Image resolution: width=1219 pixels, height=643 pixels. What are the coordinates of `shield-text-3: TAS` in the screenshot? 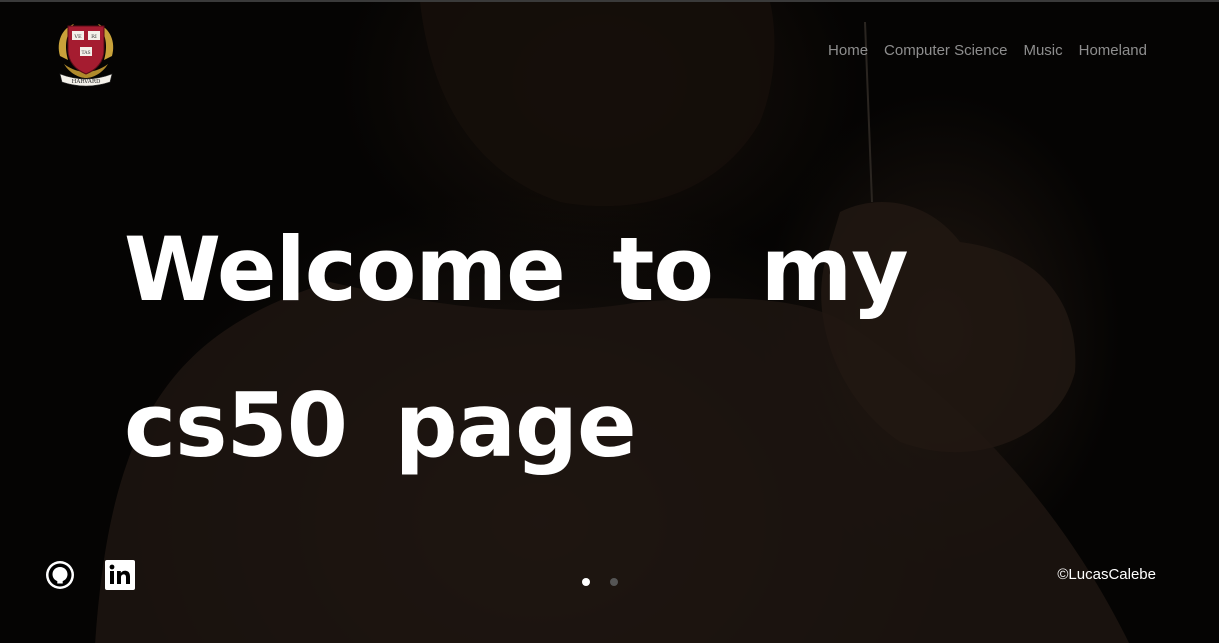 It's located at (85, 53).